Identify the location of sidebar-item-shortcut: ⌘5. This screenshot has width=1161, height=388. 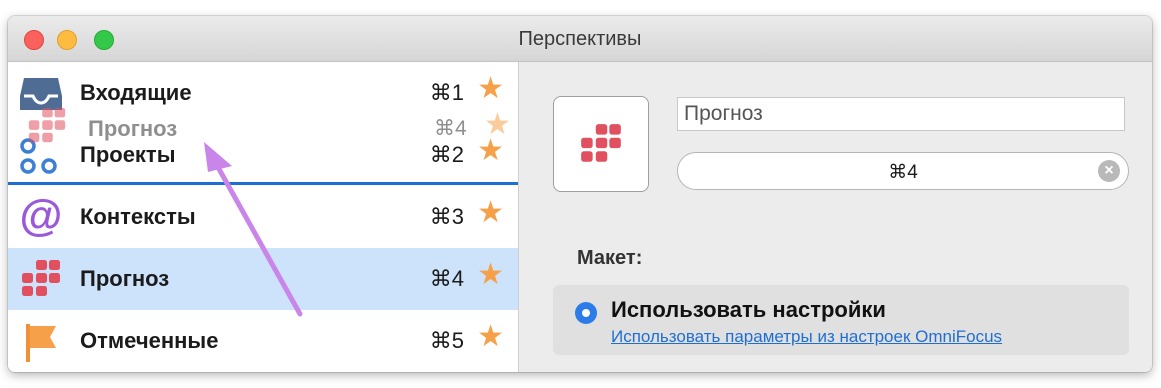
(446, 340).